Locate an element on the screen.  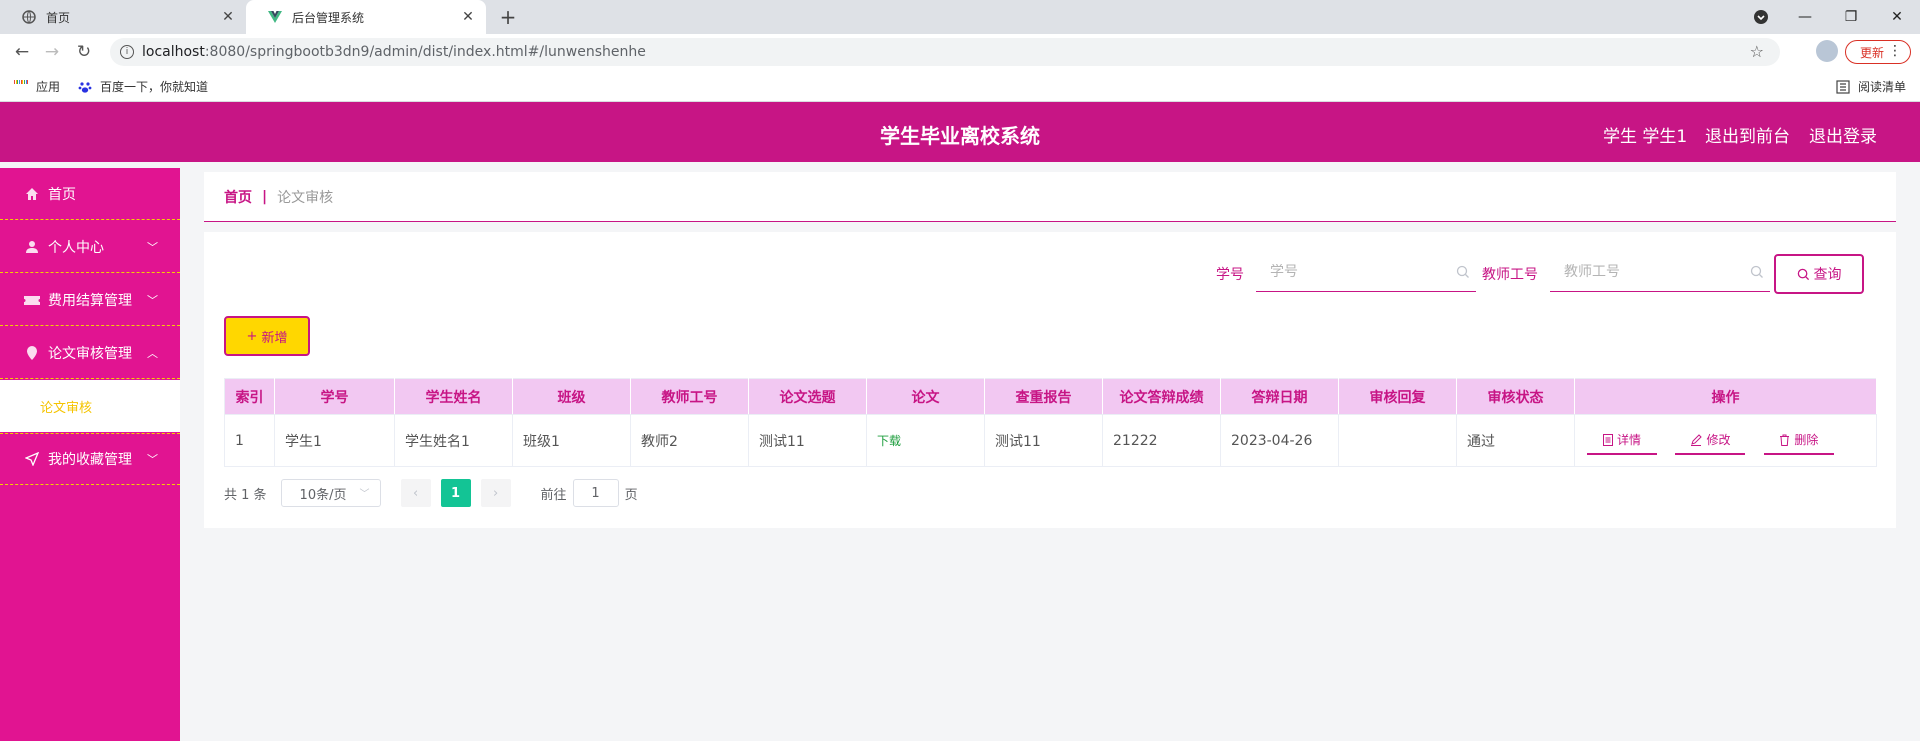
browser-tab-admin: 后台管理系统 ✕ is located at coordinates (366, 17).